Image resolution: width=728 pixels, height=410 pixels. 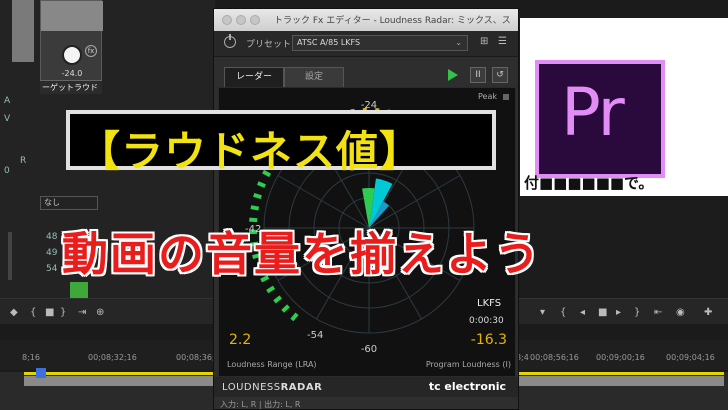 What do you see at coordinates (467, 386) in the screenshot?
I see `tc-electronic-logo: tc electronic` at bounding box center [467, 386].